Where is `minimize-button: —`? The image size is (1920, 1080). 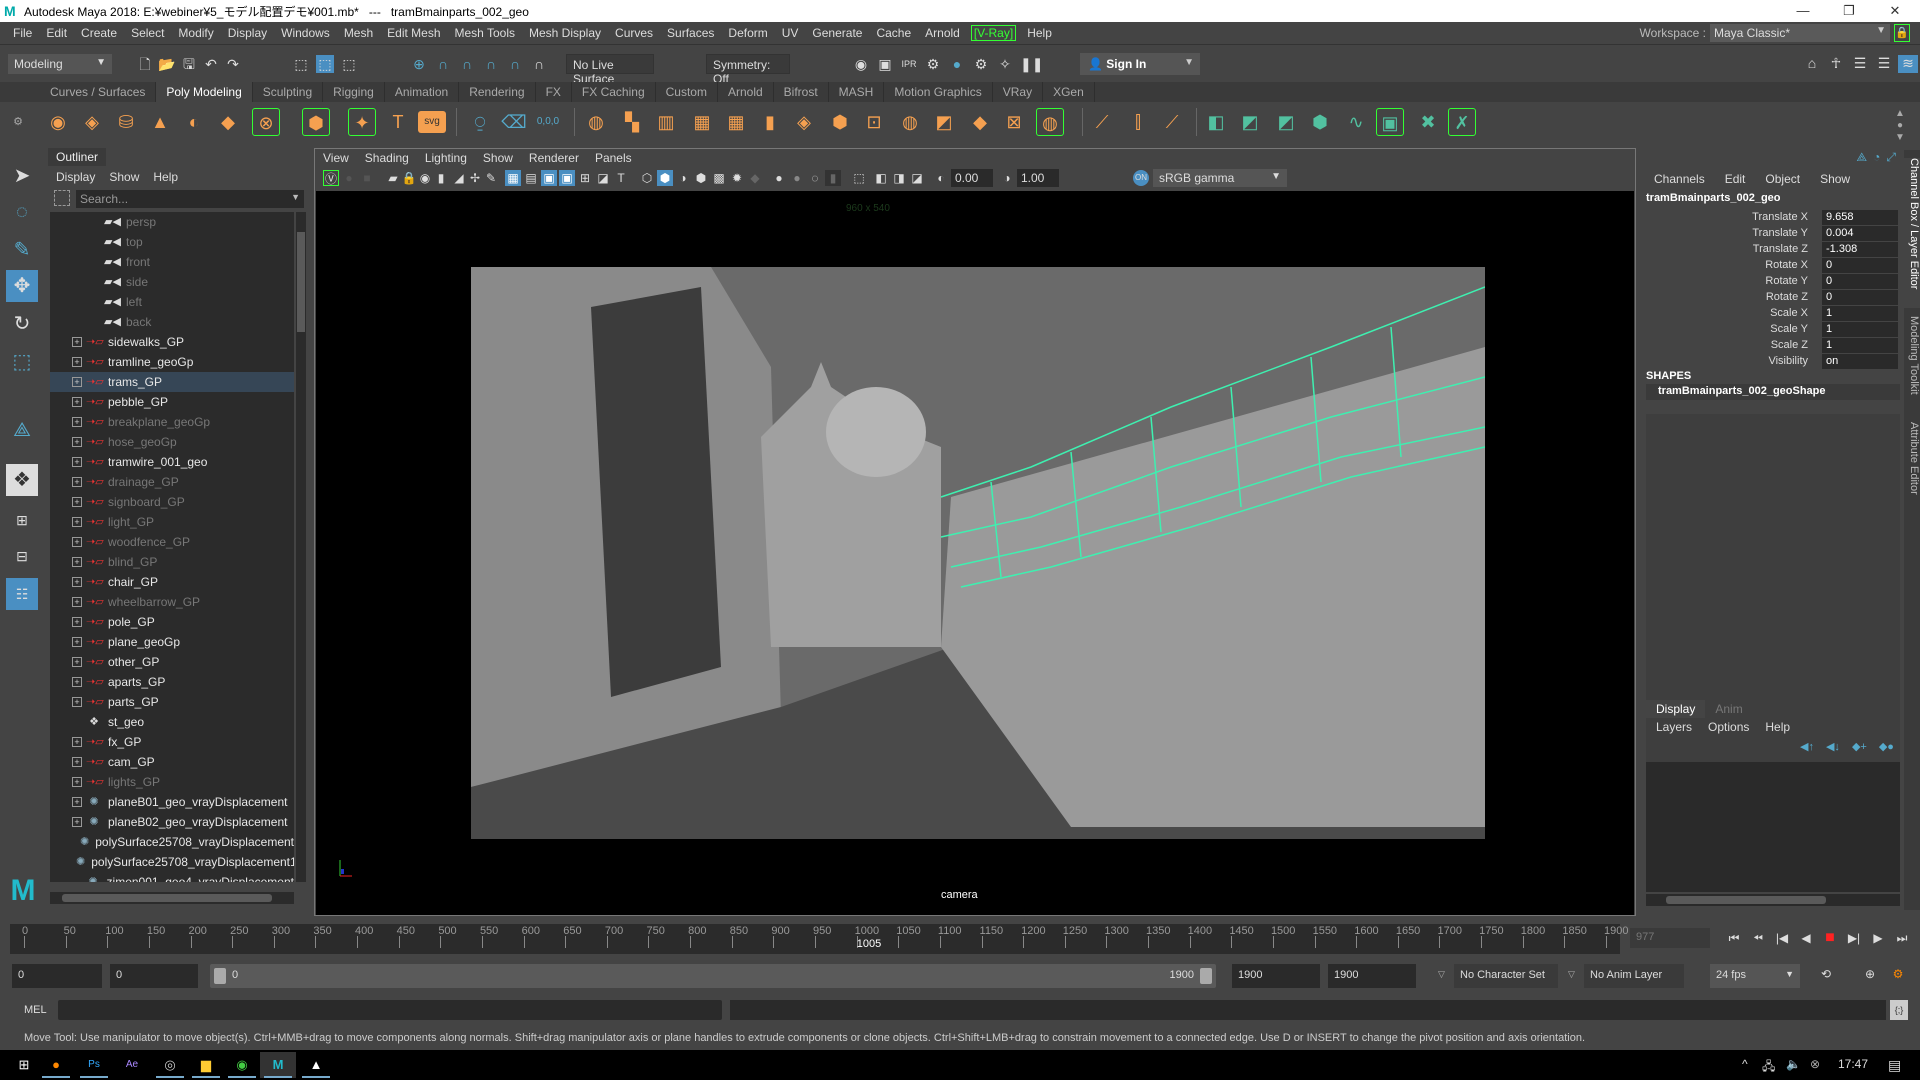 minimize-button: — is located at coordinates (1803, 11).